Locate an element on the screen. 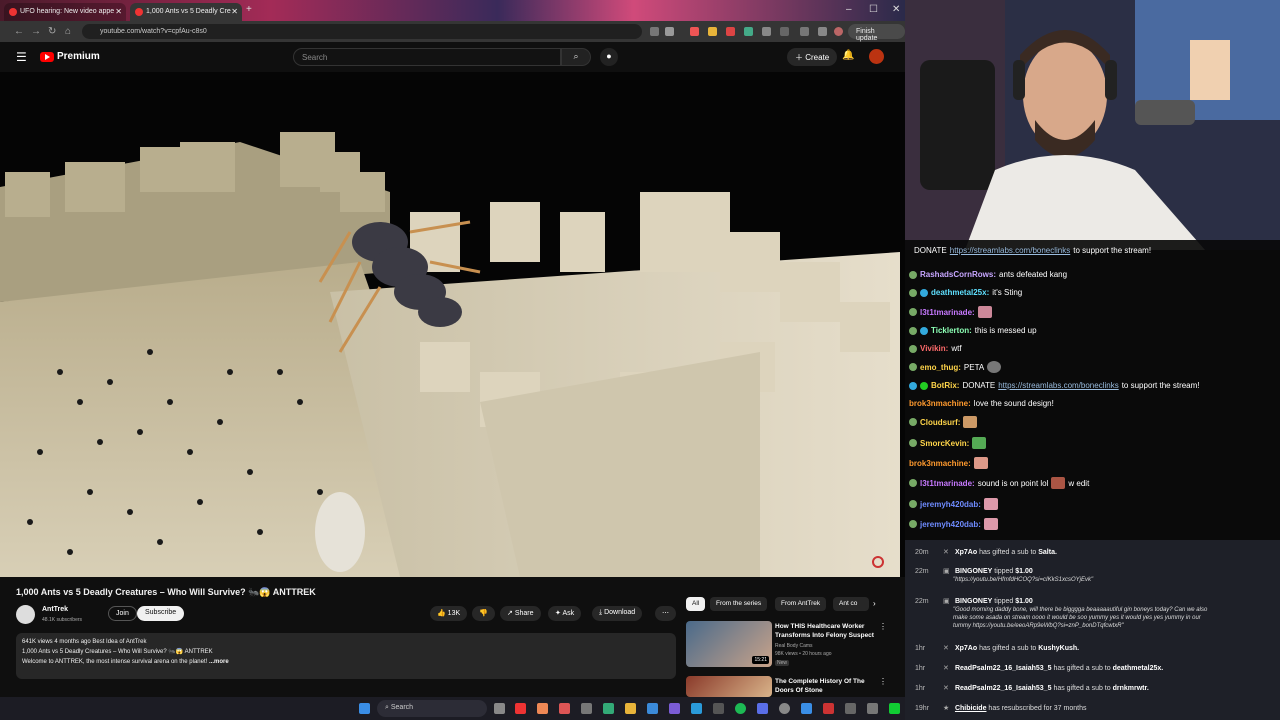 This screenshot has width=1280, height=720. chat-username: Vivikin: is located at coordinates (934, 348).